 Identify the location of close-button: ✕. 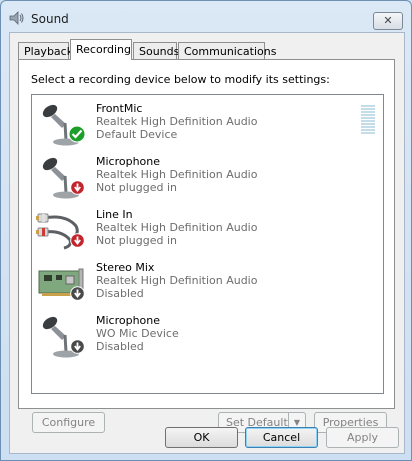
(388, 21).